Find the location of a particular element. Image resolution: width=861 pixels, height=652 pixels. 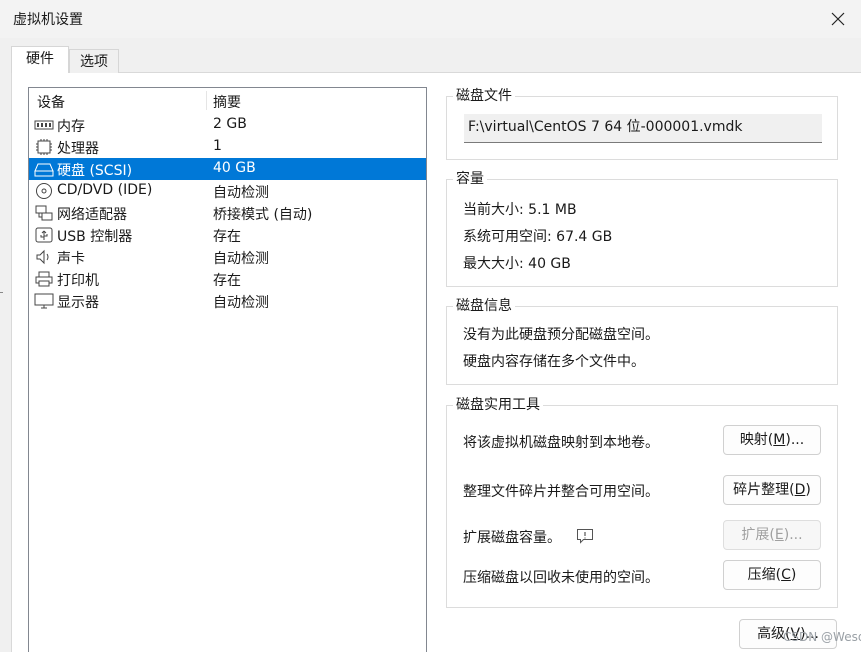

close-icon is located at coordinates (838, 19).